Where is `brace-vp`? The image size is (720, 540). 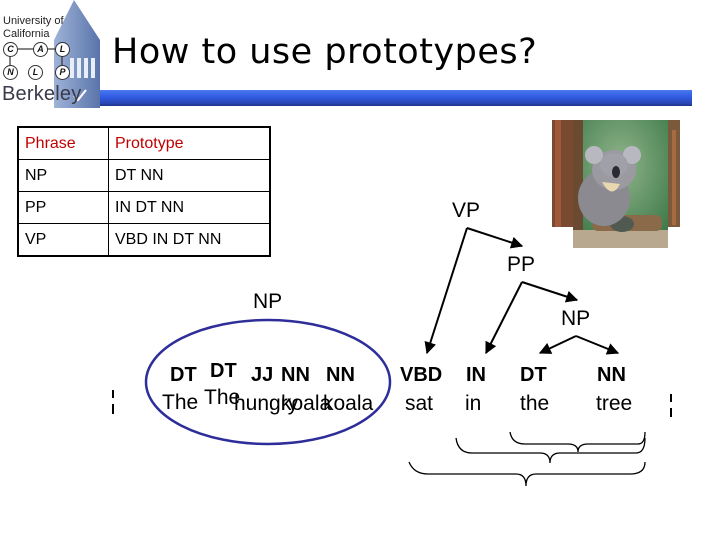 brace-vp is located at coordinates (527, 474).